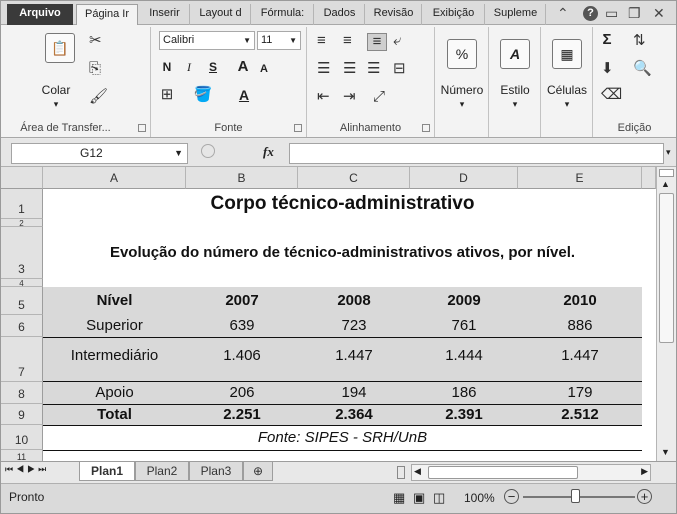  I want to click on shrink-font-button: A, so click(264, 69).